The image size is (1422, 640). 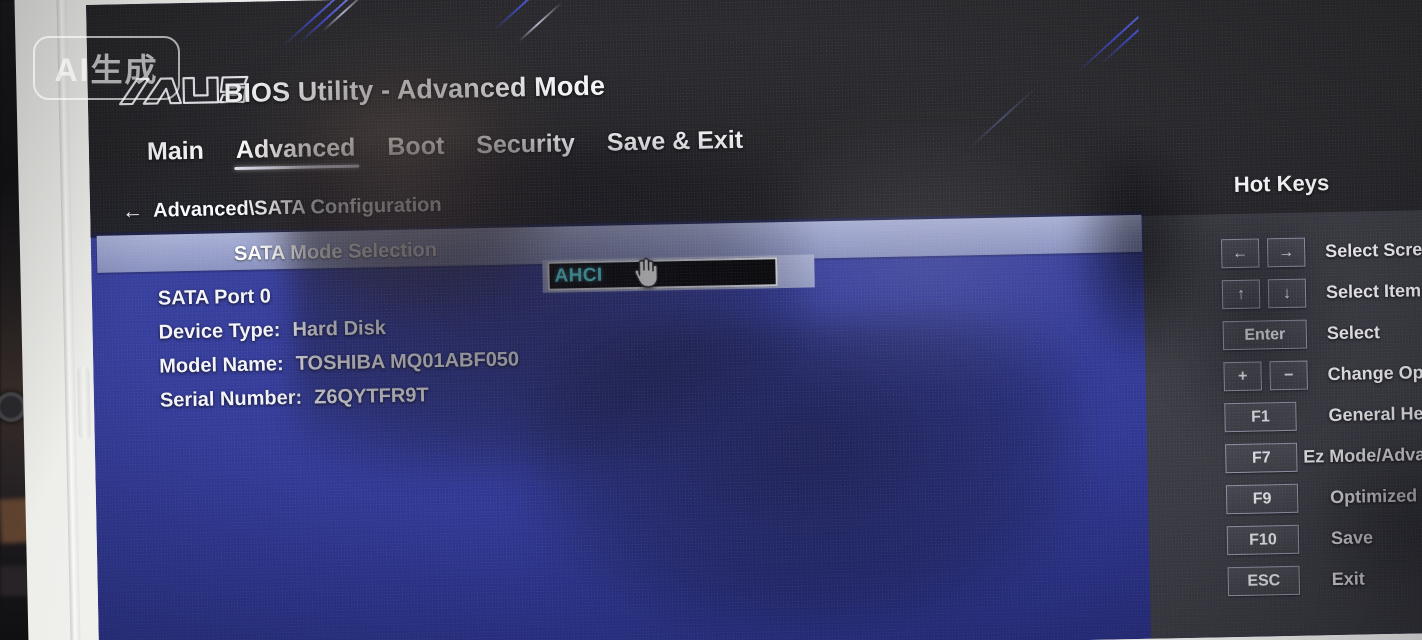 What do you see at coordinates (176, 151) in the screenshot?
I see `tab-main: Main` at bounding box center [176, 151].